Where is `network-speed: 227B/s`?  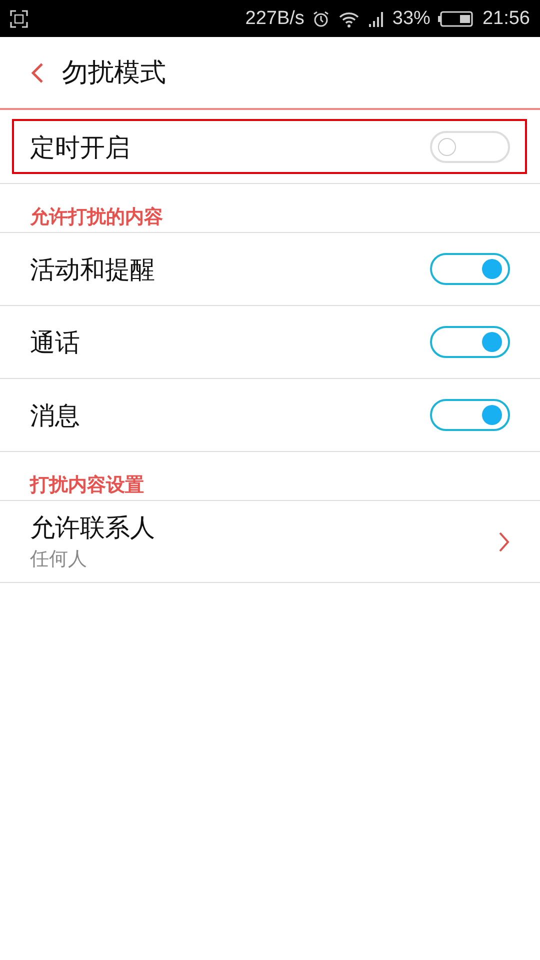
network-speed: 227B/s is located at coordinates (274, 19).